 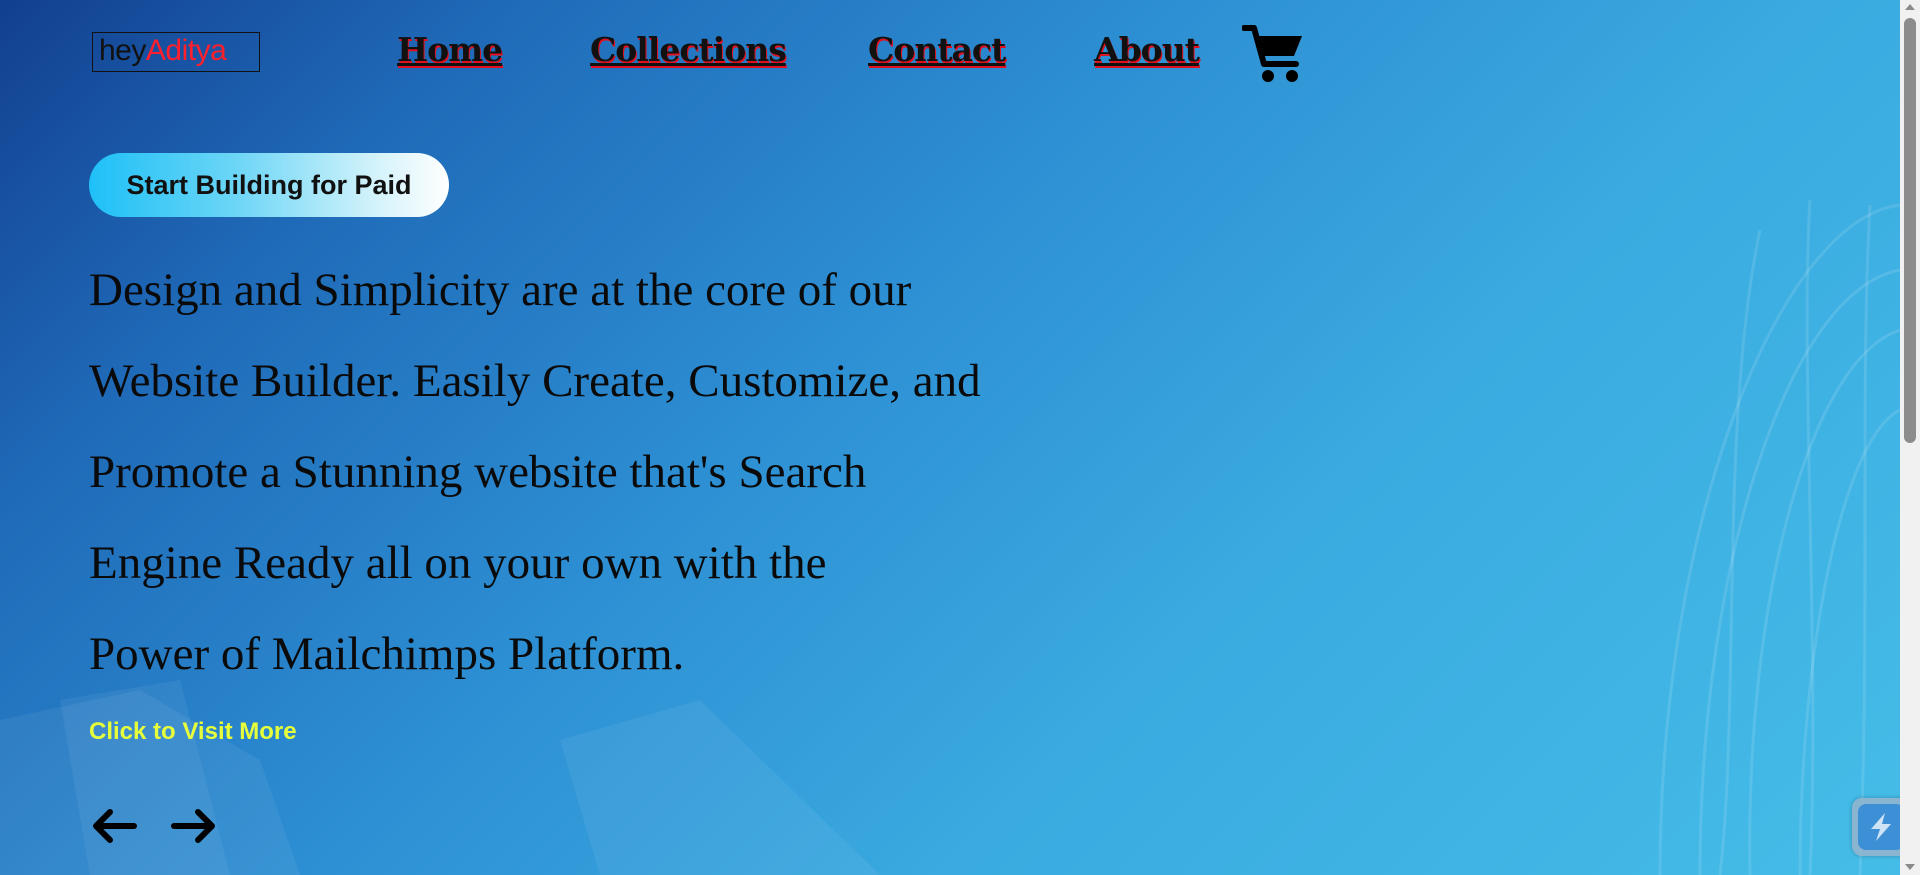 I want to click on scroll-down-icon, so click(x=1910, y=867).